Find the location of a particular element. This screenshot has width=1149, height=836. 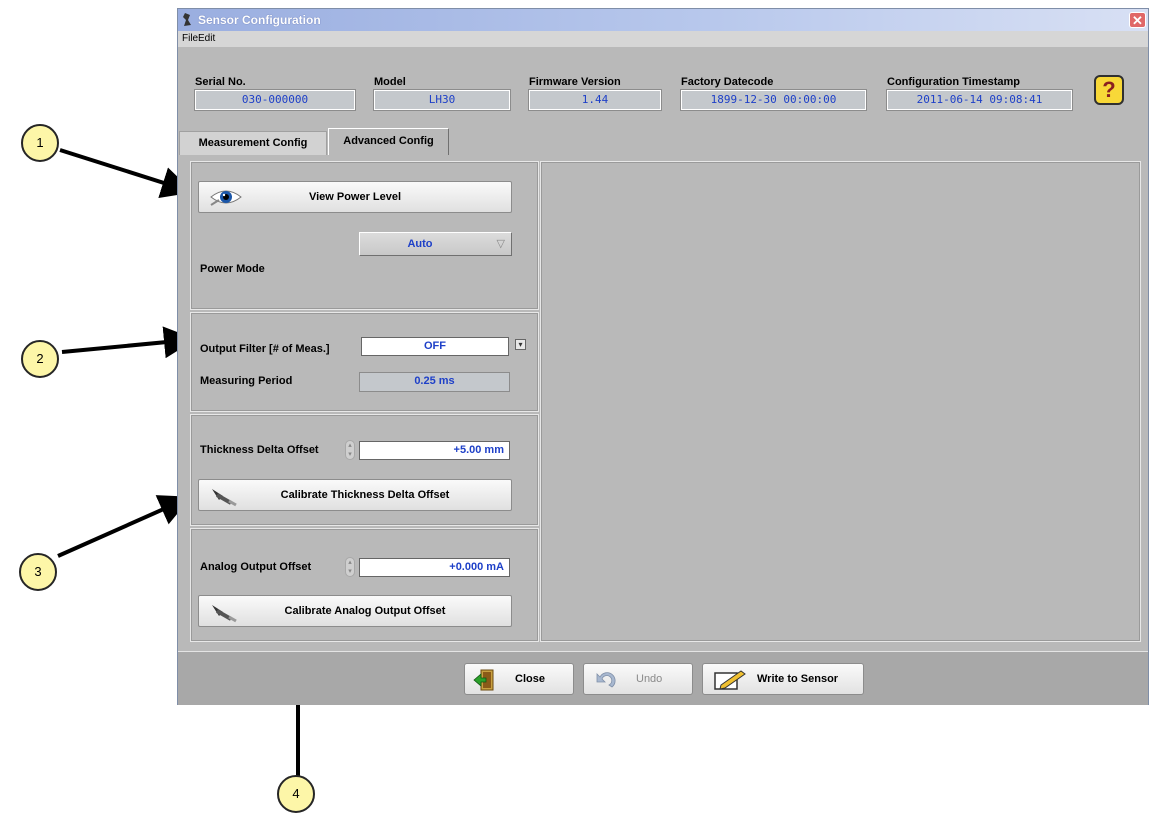

callout-4: 4 is located at coordinates (296, 794).